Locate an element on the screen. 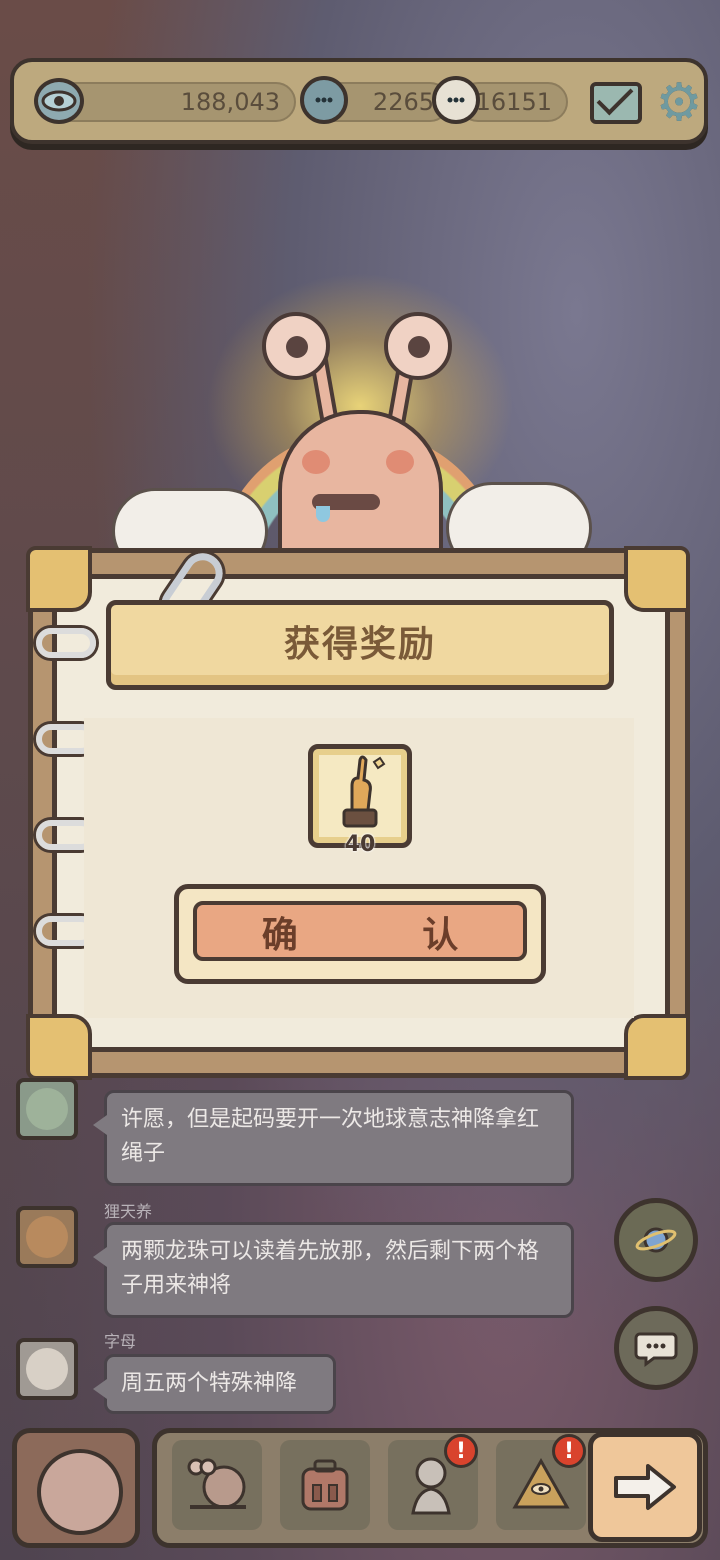 This screenshot has height=1560, width=720. reward-count: 40 is located at coordinates (360, 844).